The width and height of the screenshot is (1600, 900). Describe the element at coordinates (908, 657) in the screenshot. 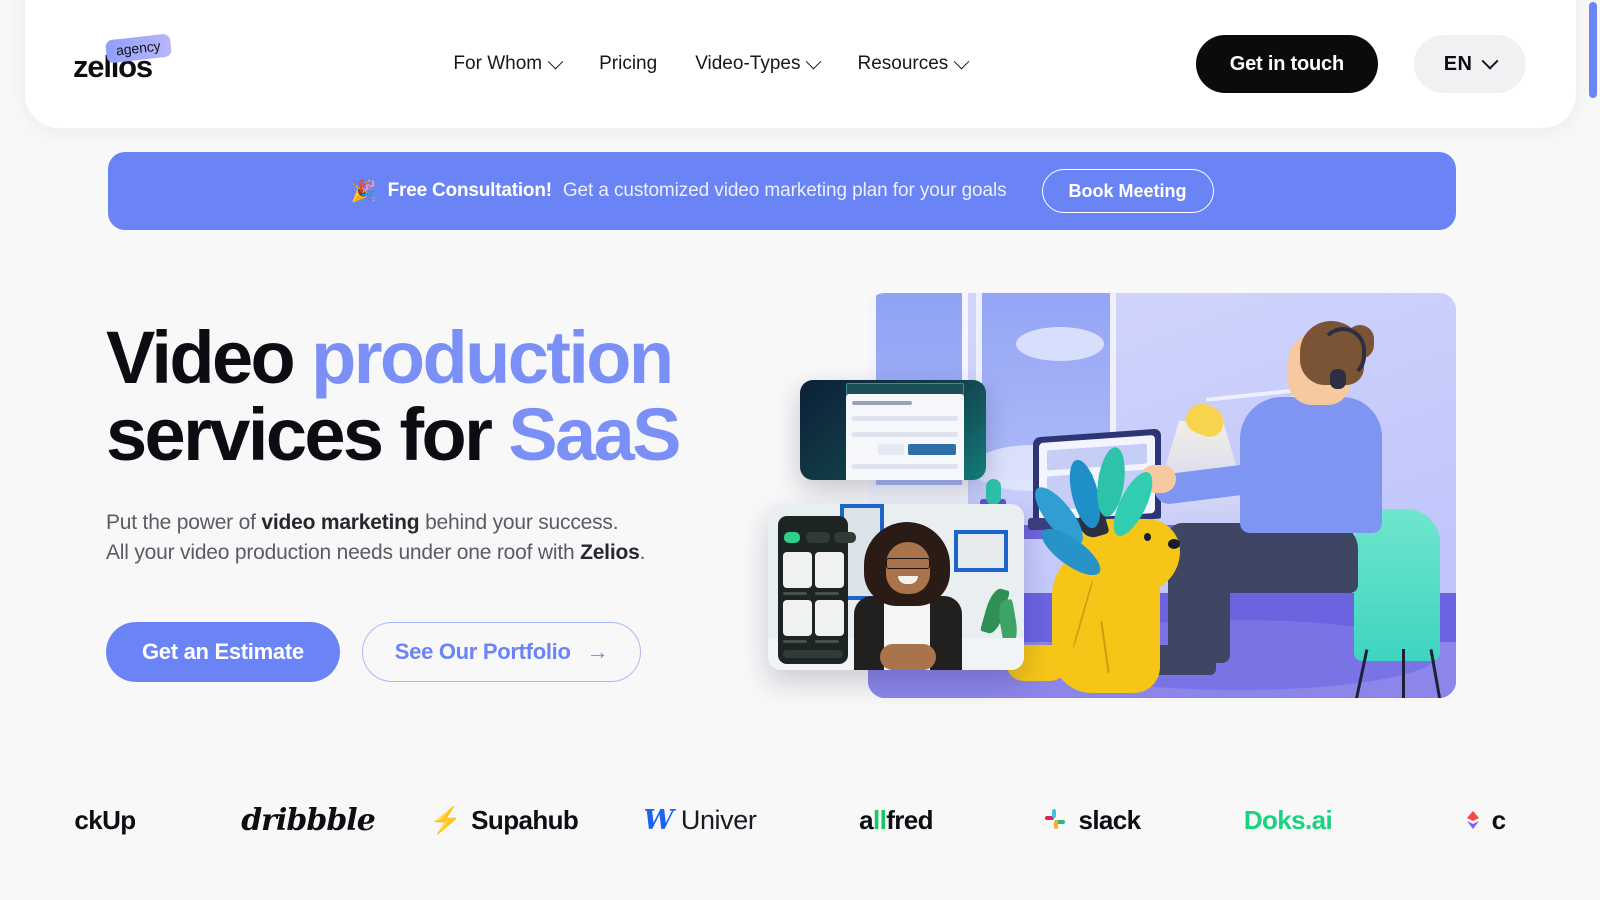

I see `person-hands` at that location.